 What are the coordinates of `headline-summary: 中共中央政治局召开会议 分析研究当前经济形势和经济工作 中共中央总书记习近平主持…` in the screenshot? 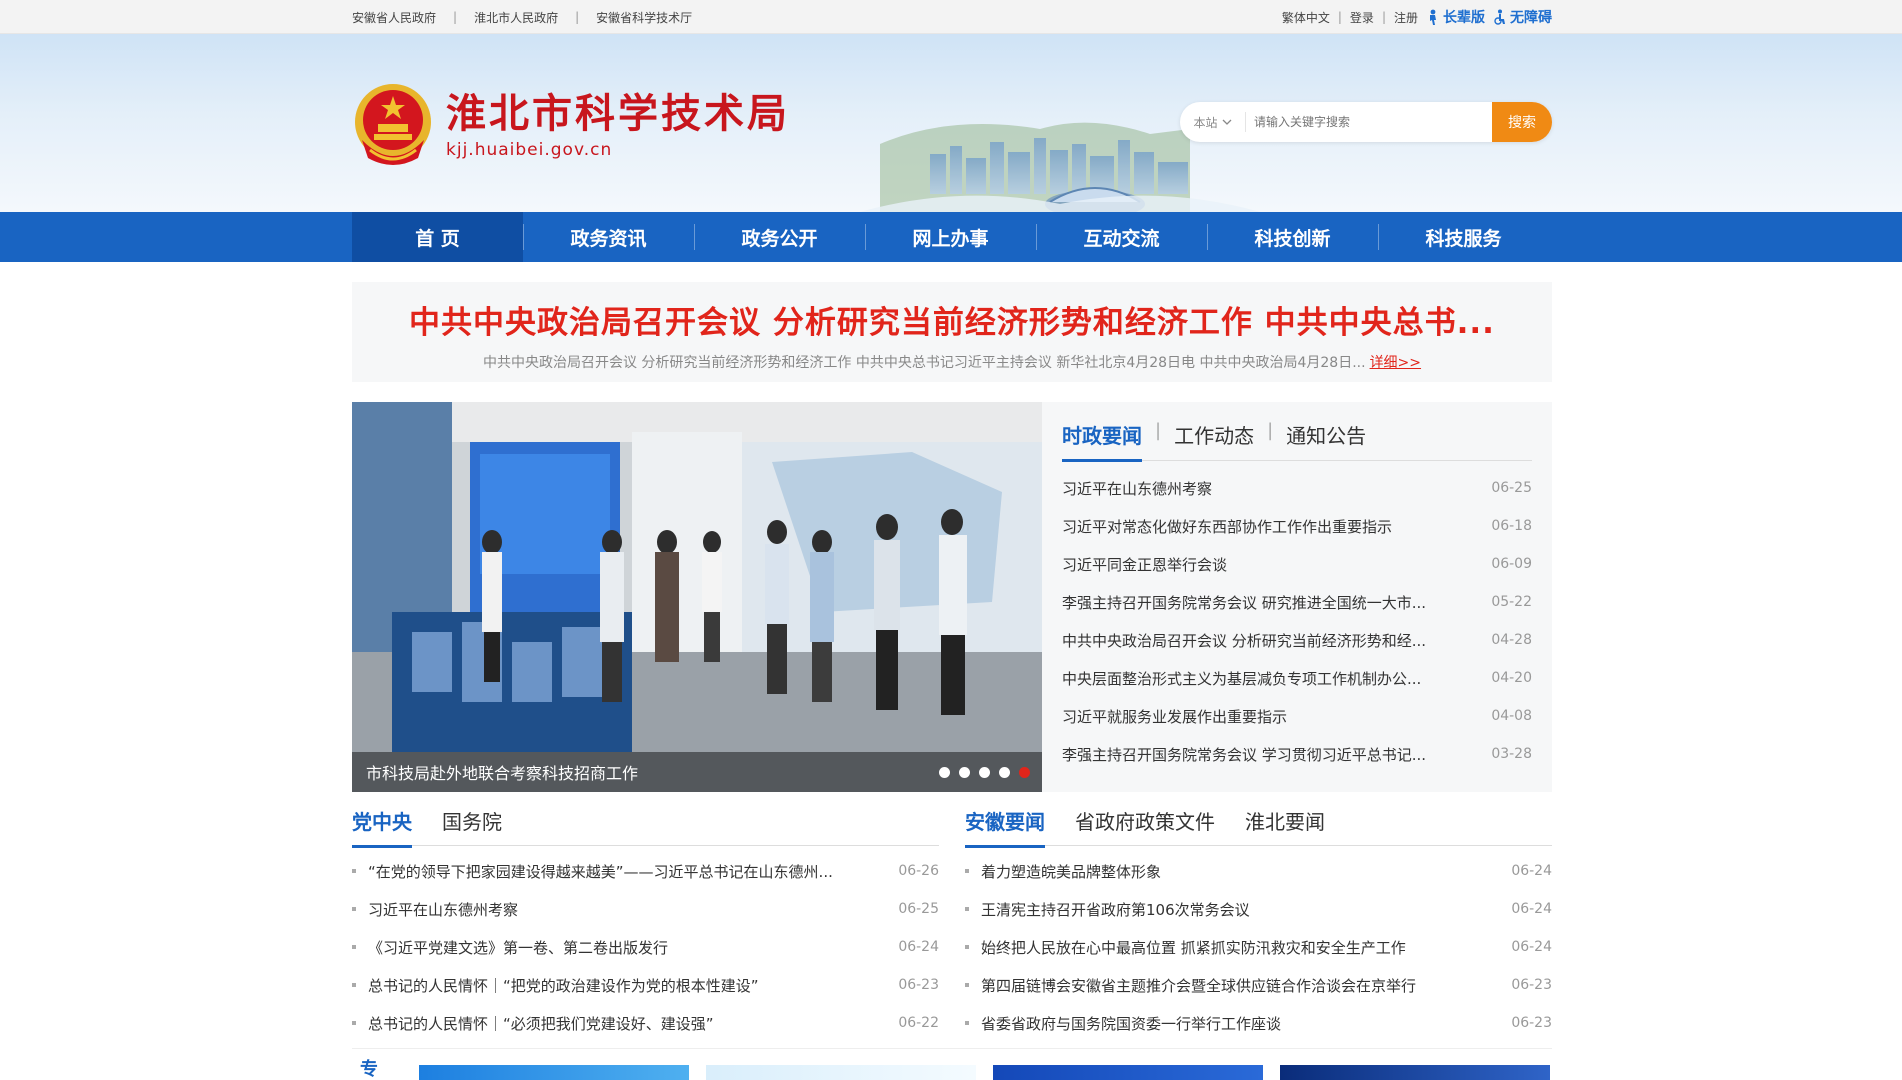 It's located at (952, 362).